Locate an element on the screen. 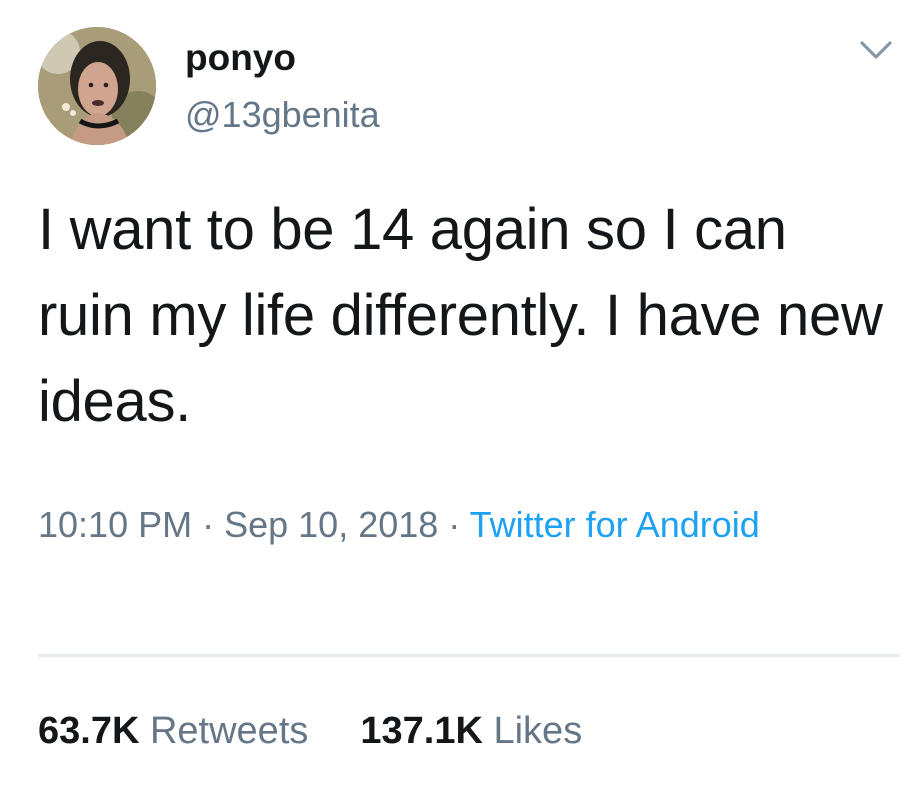 This screenshot has height=800, width=918. user-handle: @13gbenita is located at coordinates (282, 115).